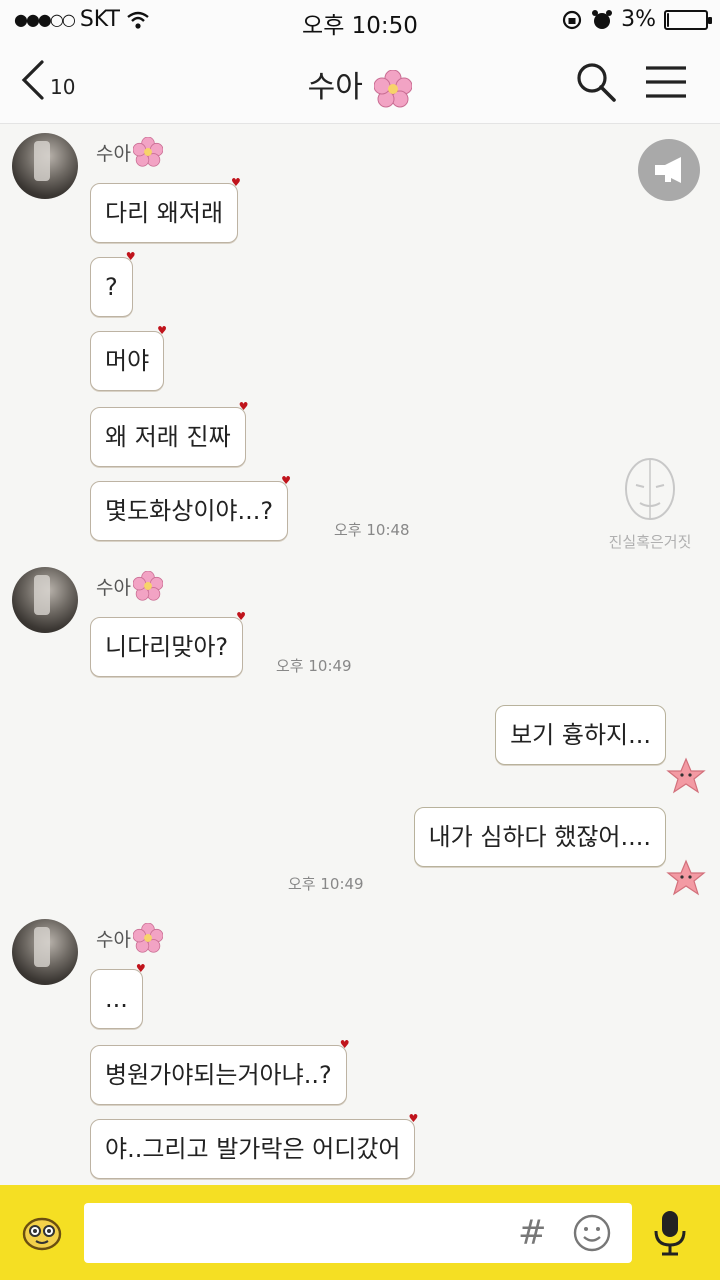  I want to click on message-text: 머야, so click(127, 361).